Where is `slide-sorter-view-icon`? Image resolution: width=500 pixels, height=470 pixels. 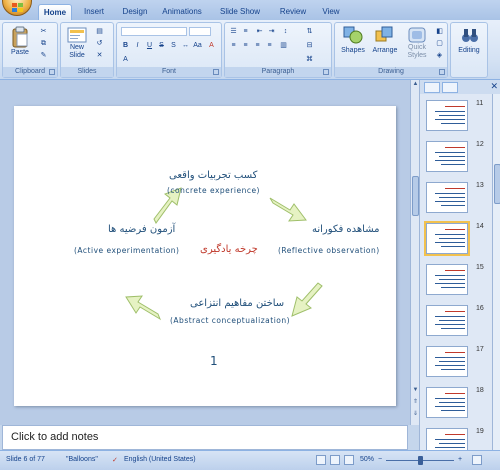
slide-sorter-view-icon is located at coordinates (335, 460).